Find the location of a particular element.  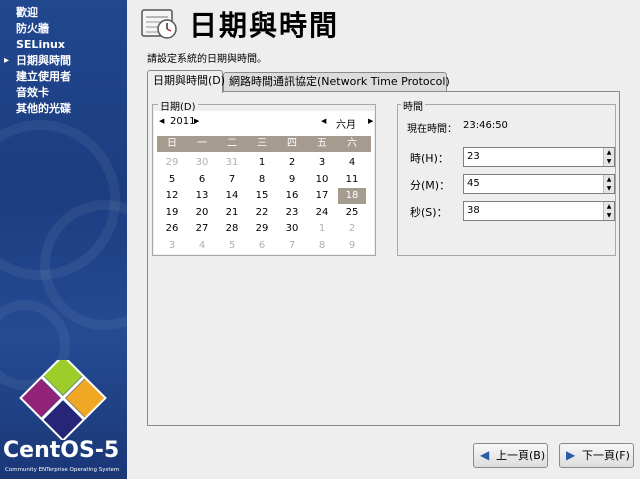

hour-spin-buttons: ▲ ▼ is located at coordinates (608, 157).